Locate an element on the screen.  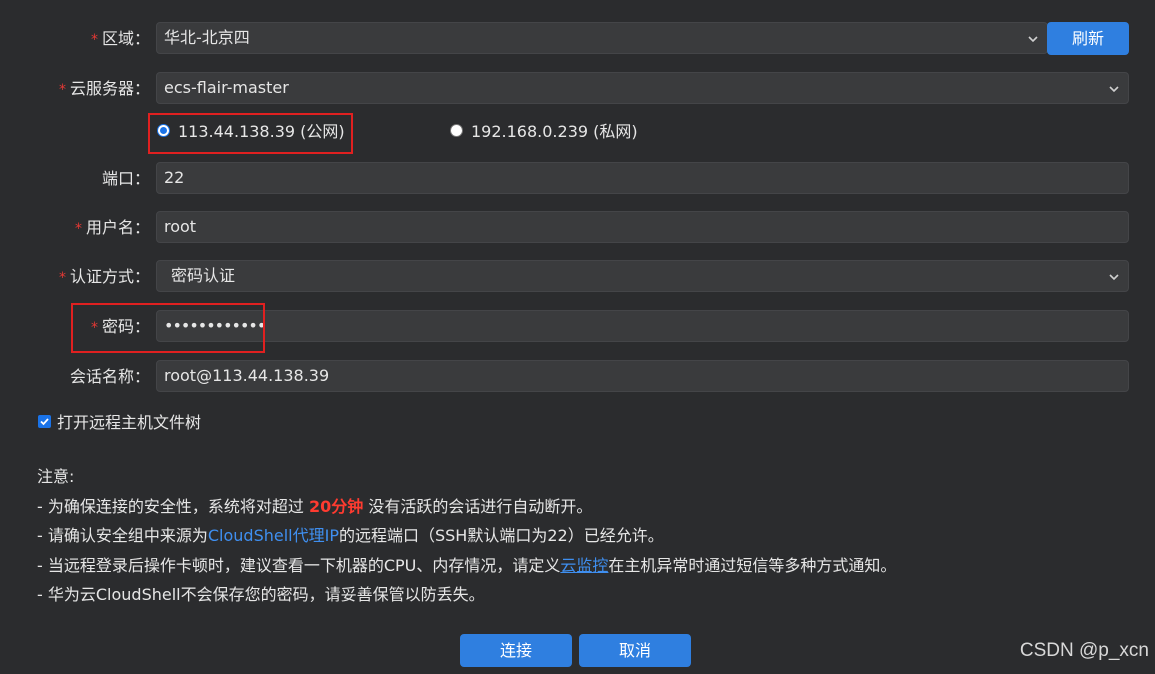
password-input: •••••••••••• is located at coordinates (642, 326).